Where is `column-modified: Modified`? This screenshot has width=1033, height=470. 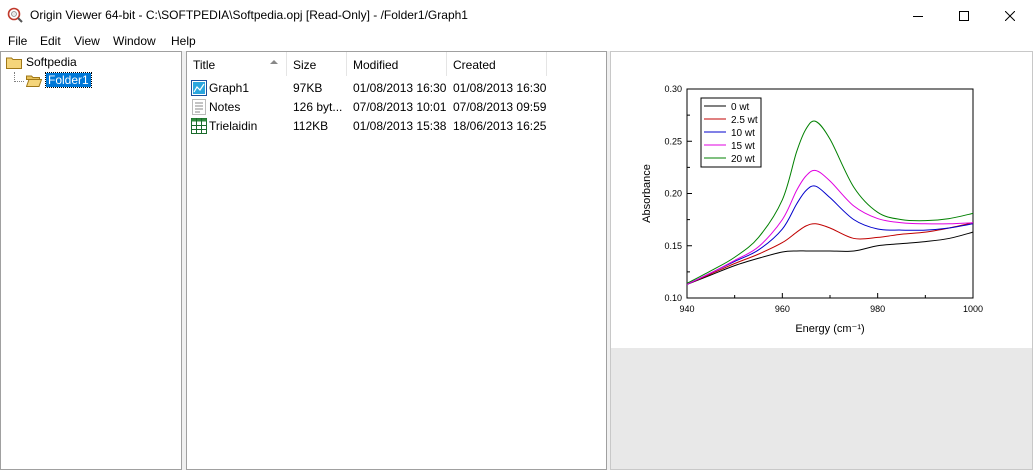 column-modified: Modified is located at coordinates (397, 64).